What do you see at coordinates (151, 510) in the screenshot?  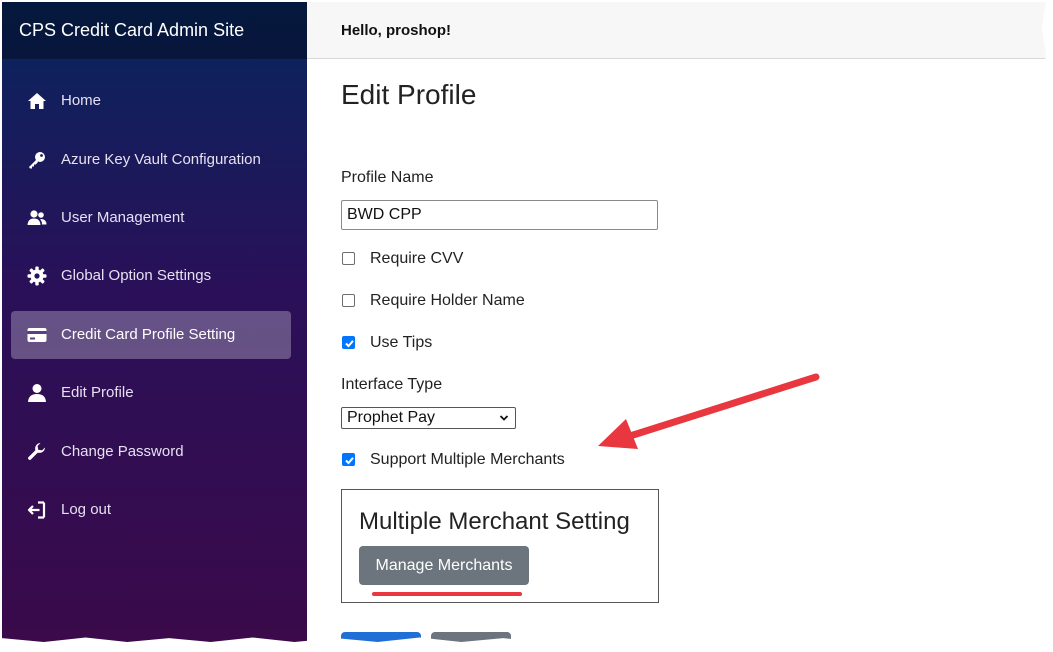 I see `sidebar-item-log-out: Log out` at bounding box center [151, 510].